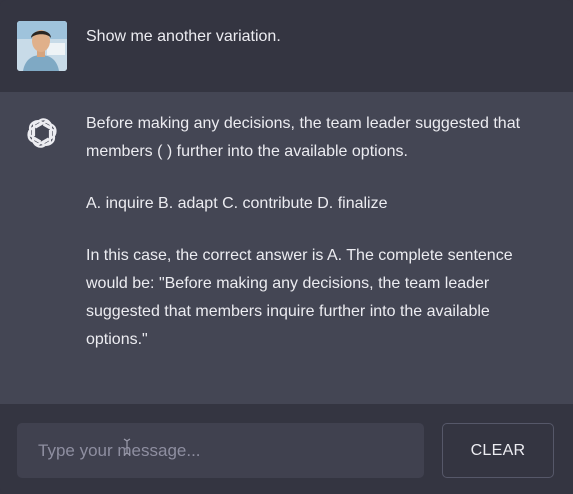  What do you see at coordinates (183, 36) in the screenshot?
I see `user-message-text: Show me another variation.` at bounding box center [183, 36].